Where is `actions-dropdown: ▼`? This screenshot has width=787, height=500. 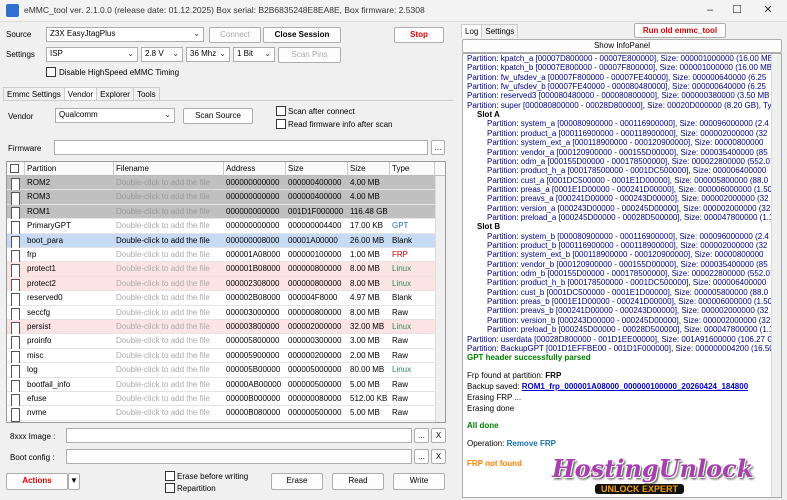
actions-dropdown: ▼ is located at coordinates (74, 481).